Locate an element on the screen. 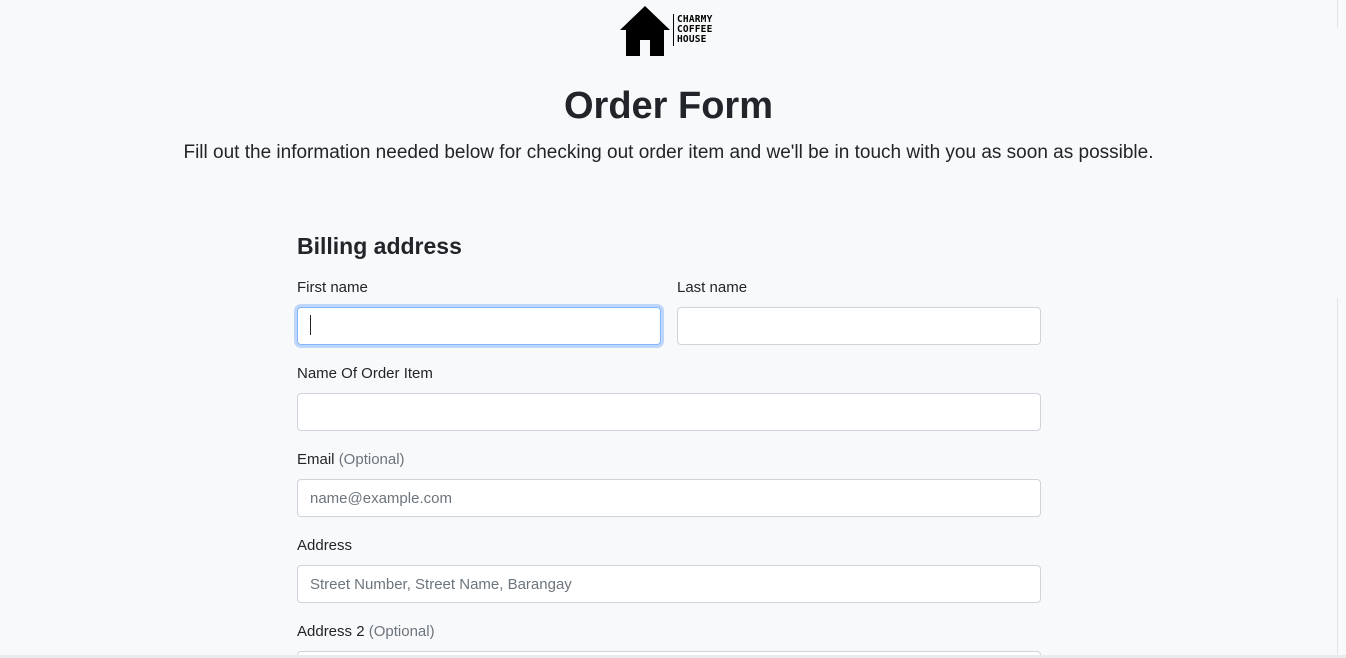  logo-line-3: HOUSE is located at coordinates (692, 39).